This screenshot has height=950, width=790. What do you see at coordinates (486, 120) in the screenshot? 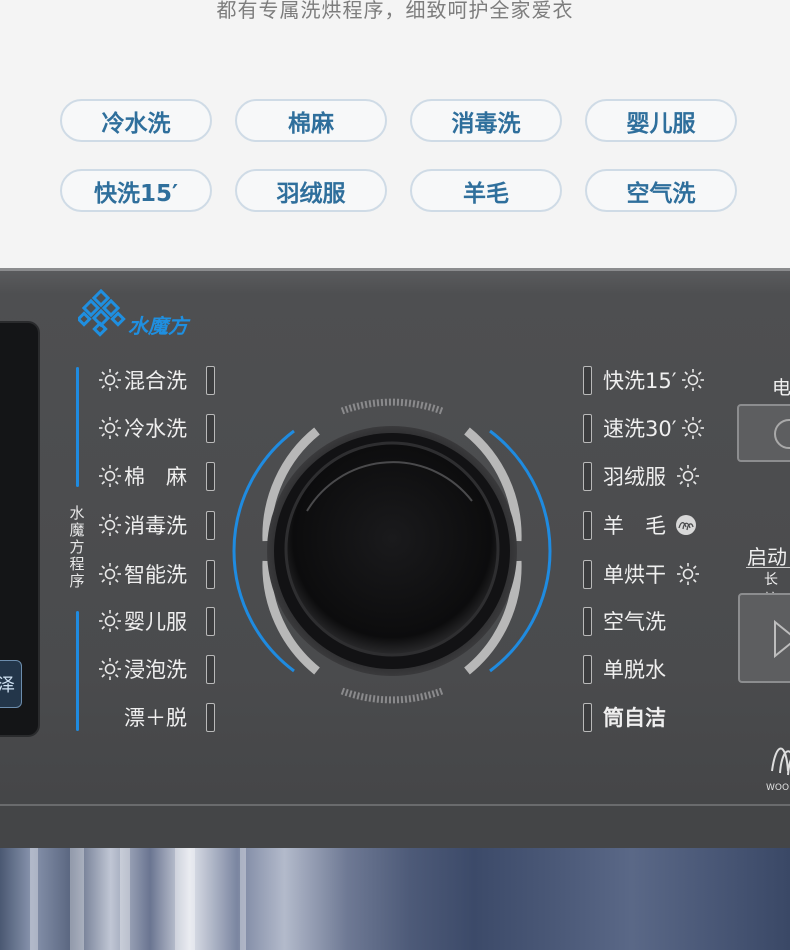
I see `pill-disinfect-wash: 消毒洗` at bounding box center [486, 120].